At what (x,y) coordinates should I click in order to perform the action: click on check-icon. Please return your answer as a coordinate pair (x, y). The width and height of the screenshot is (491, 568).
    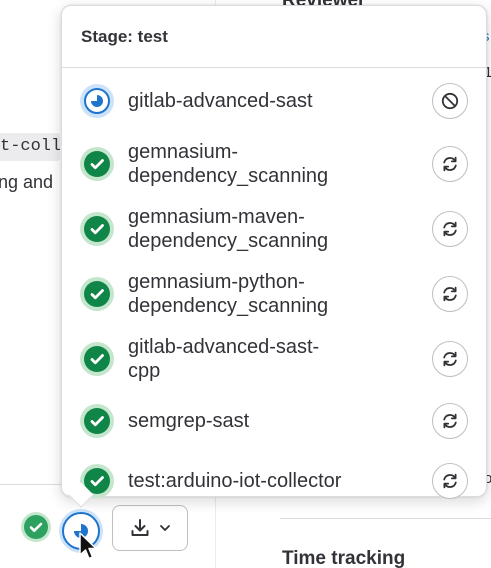
    Looking at the image, I should click on (36, 527).